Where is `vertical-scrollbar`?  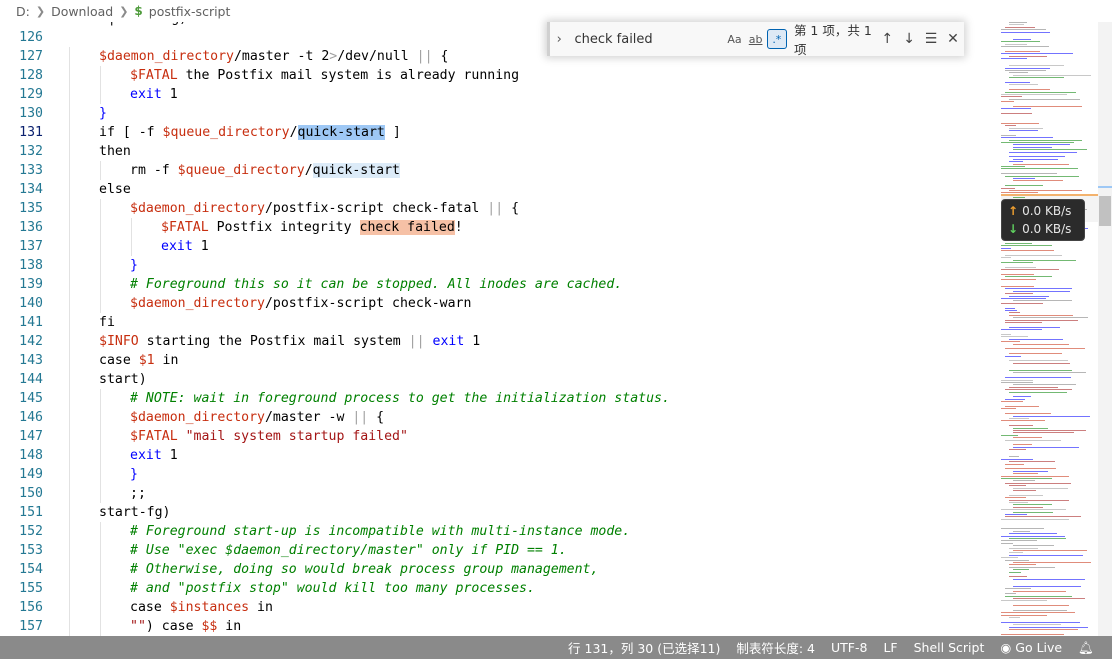 vertical-scrollbar is located at coordinates (1105, 329).